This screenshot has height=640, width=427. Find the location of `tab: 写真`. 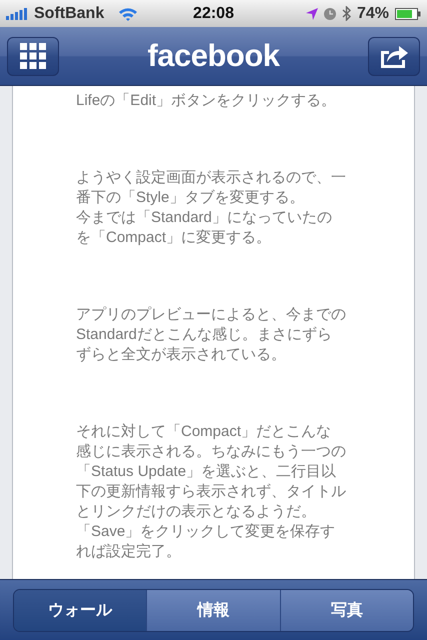

tab: 写真 is located at coordinates (346, 610).